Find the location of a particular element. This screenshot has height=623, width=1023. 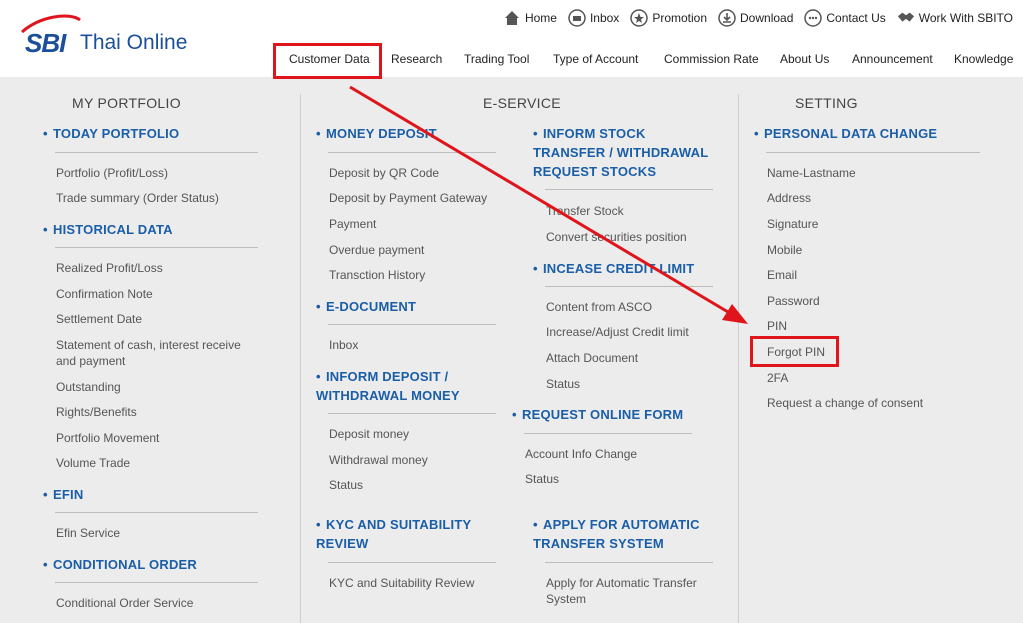

menu-item: Trade summary (Order Status) is located at coordinates (137, 198).